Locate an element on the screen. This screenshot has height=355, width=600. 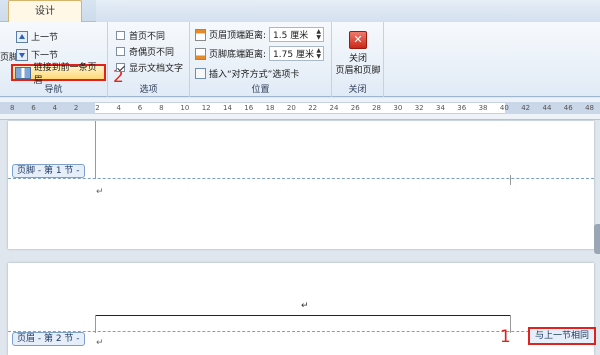
show-document-text-label: 显示文档文字 is located at coordinates (156, 69).